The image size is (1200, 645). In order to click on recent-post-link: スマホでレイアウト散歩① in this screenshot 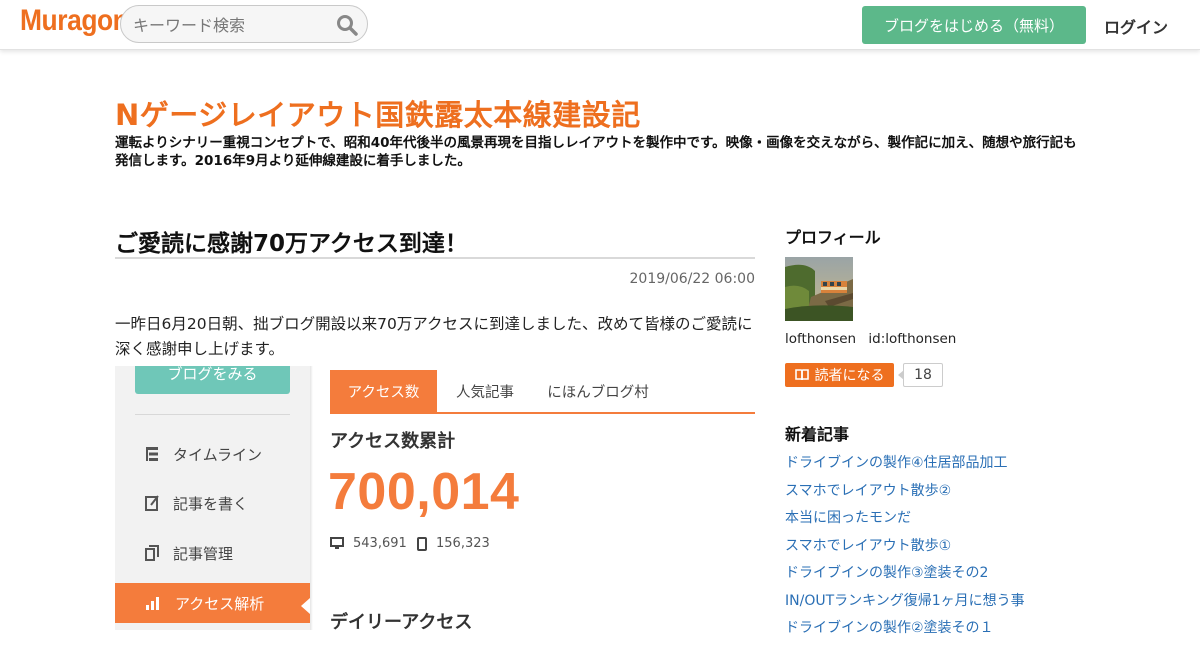, I will do `click(905, 549)`.